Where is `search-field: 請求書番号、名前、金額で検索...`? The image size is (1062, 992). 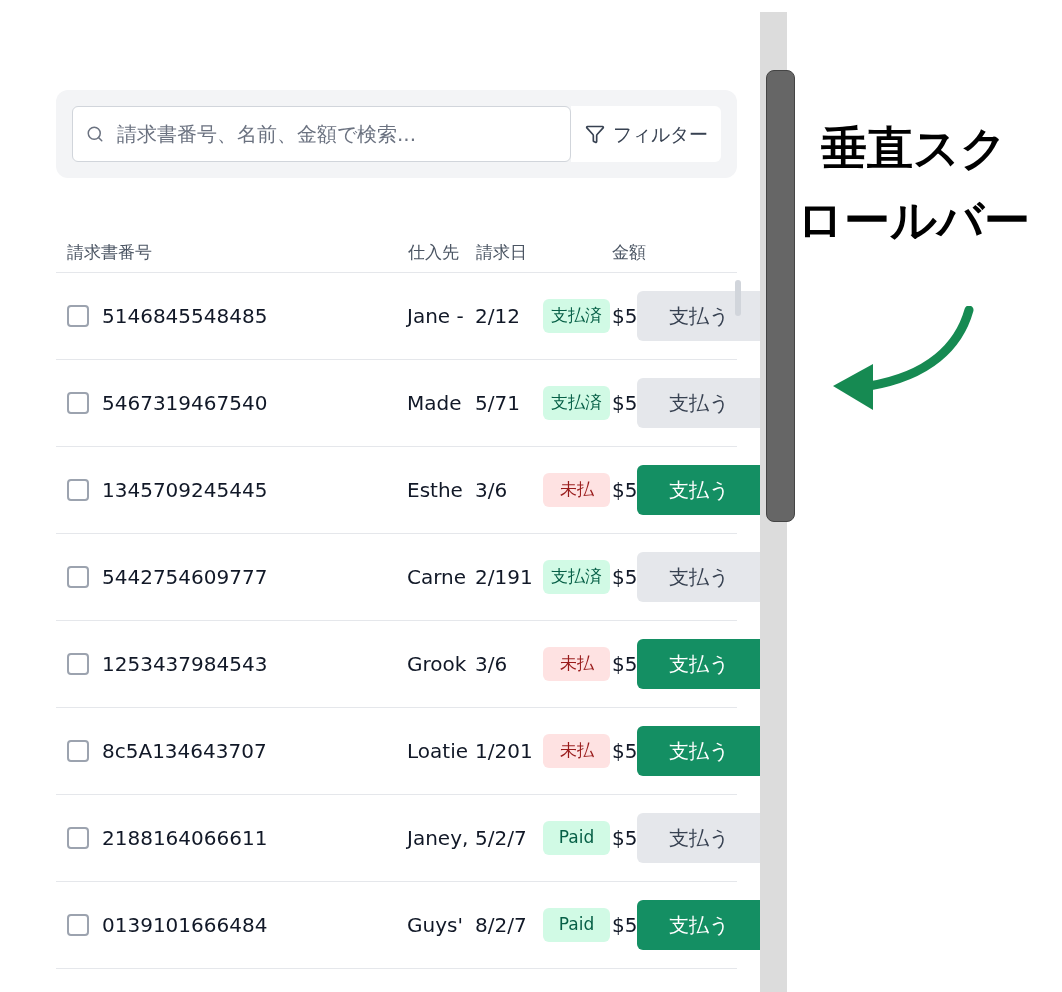 search-field: 請求書番号、名前、金額で検索... is located at coordinates (321, 134).